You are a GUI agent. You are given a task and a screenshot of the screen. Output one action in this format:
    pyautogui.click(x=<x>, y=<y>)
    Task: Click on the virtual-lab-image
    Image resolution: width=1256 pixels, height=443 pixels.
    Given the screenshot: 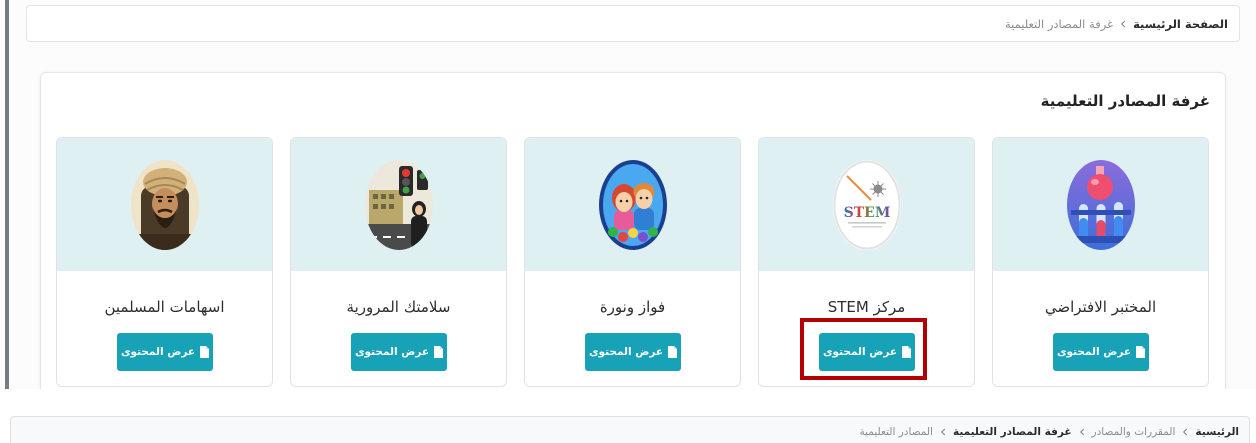 What is the action you would take?
    pyautogui.click(x=1100, y=204)
    